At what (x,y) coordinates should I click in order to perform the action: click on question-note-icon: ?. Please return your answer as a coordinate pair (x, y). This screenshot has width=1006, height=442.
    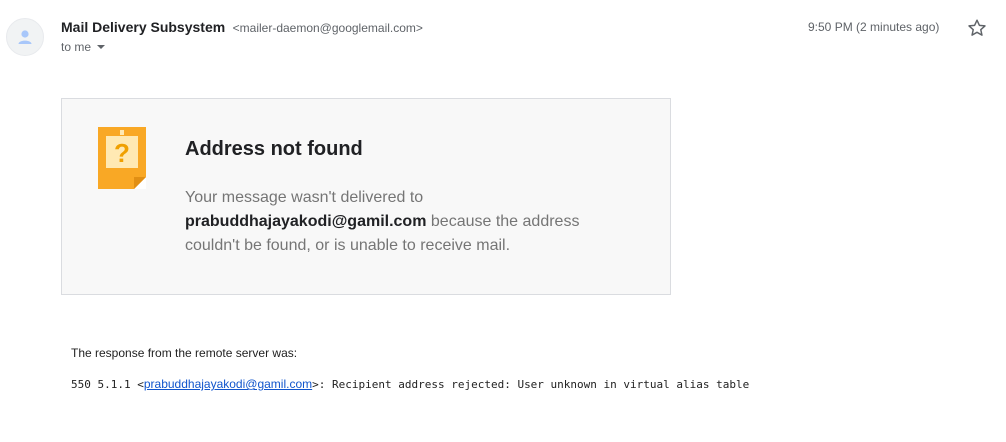
    Looking at the image, I should click on (122, 158).